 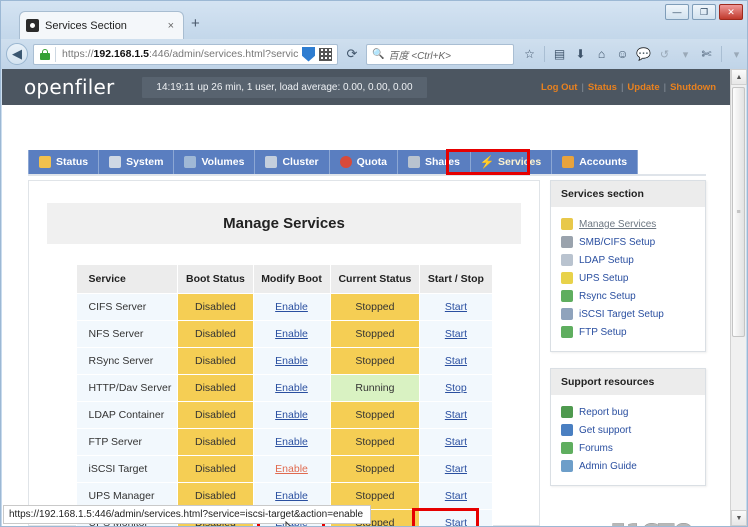 I want to click on close-icon: ×, so click(x=171, y=26).